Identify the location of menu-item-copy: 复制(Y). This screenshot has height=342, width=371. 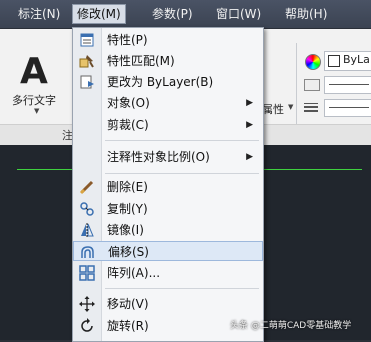
(168, 209).